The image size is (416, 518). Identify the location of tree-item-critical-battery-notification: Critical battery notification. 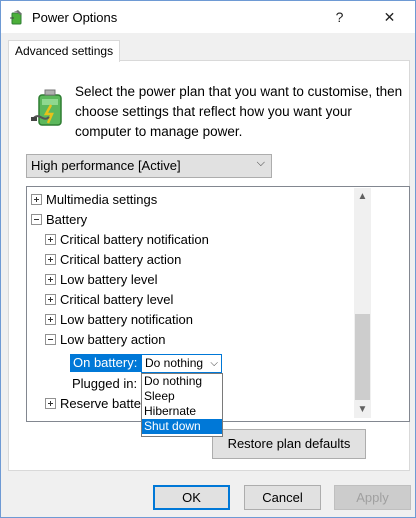
(127, 240).